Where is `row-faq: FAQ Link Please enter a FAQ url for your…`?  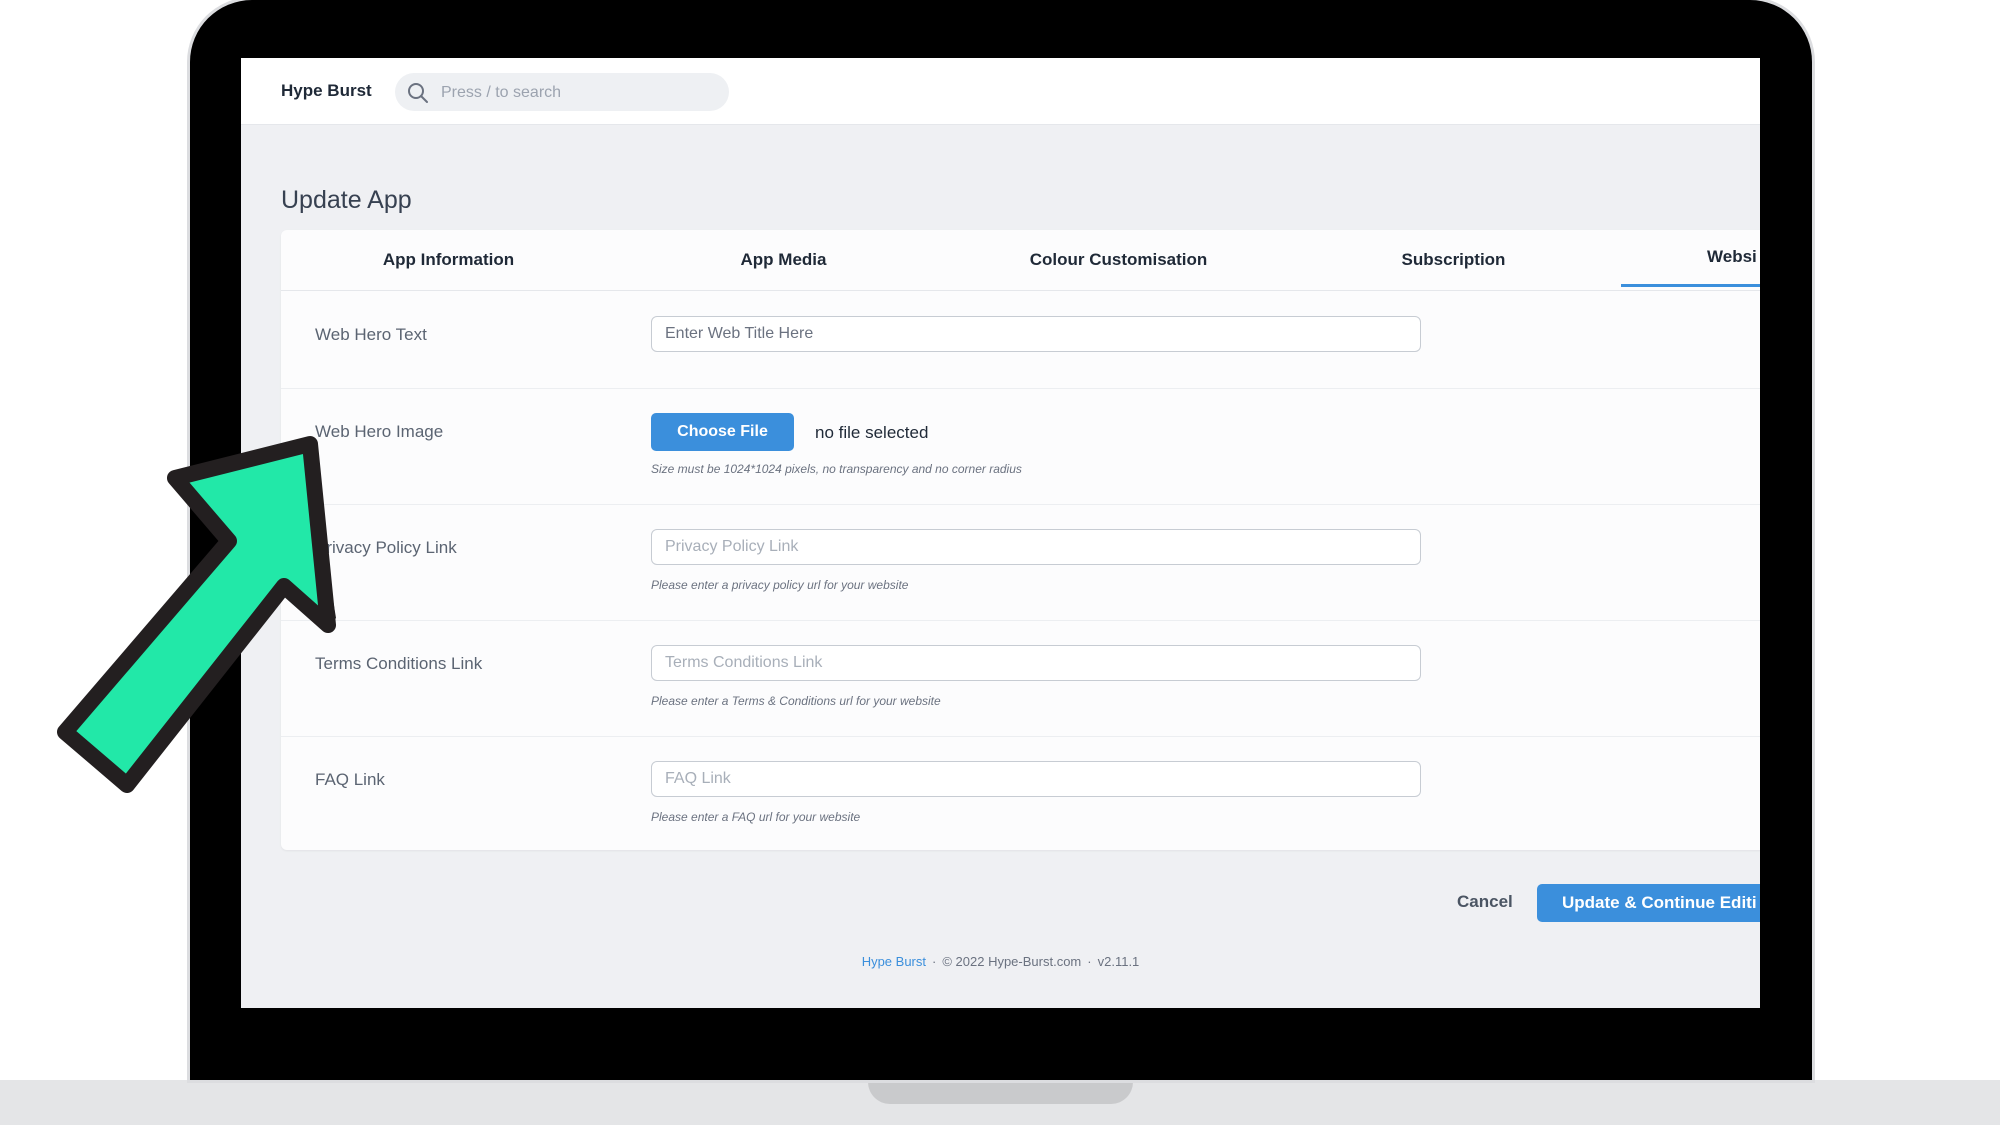 row-faq: FAQ Link Please enter a FAQ url for your… is located at coordinates (1020, 793).